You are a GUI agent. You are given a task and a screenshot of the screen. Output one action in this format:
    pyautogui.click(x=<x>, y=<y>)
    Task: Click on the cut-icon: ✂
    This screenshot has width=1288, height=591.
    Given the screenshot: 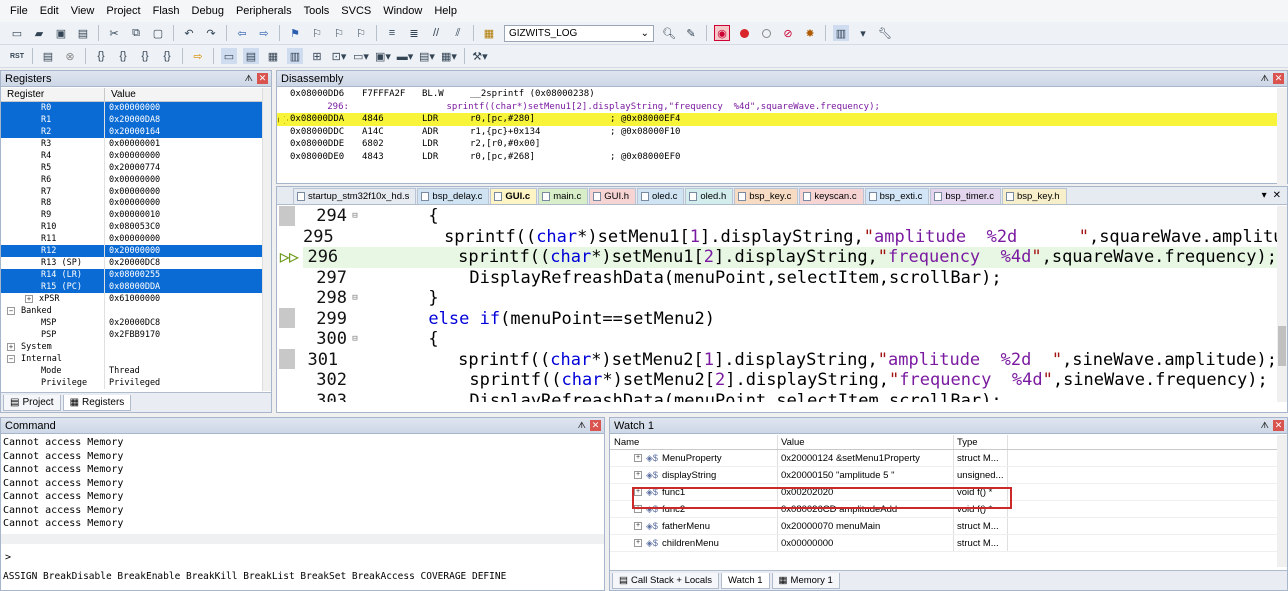 What is the action you would take?
    pyautogui.click(x=114, y=33)
    